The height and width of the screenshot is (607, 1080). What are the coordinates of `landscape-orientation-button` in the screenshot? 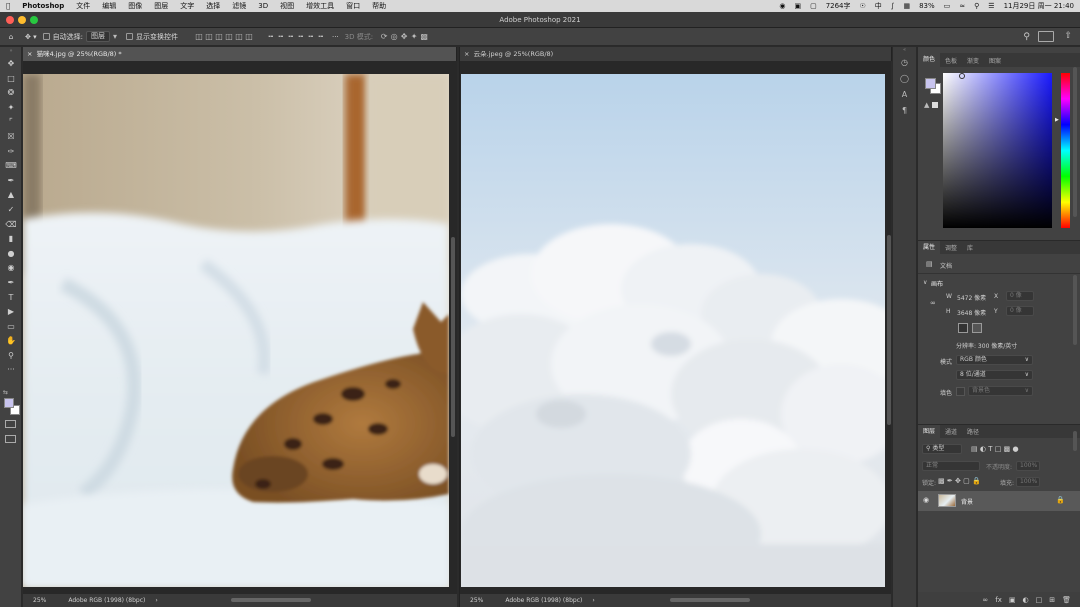 It's located at (977, 328).